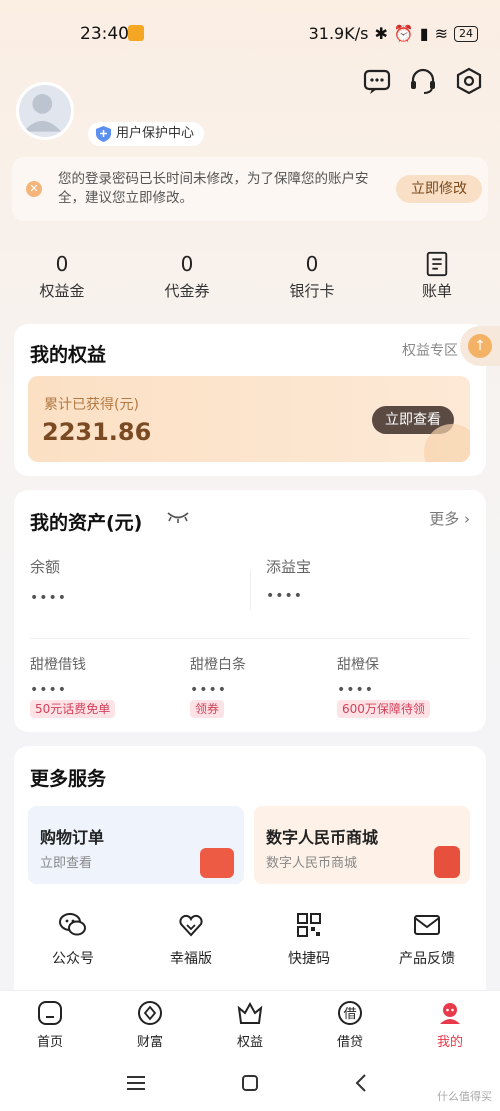 Image resolution: width=500 pixels, height=1111 pixels. I want to click on tab-home: 首页, so click(50, 1024).